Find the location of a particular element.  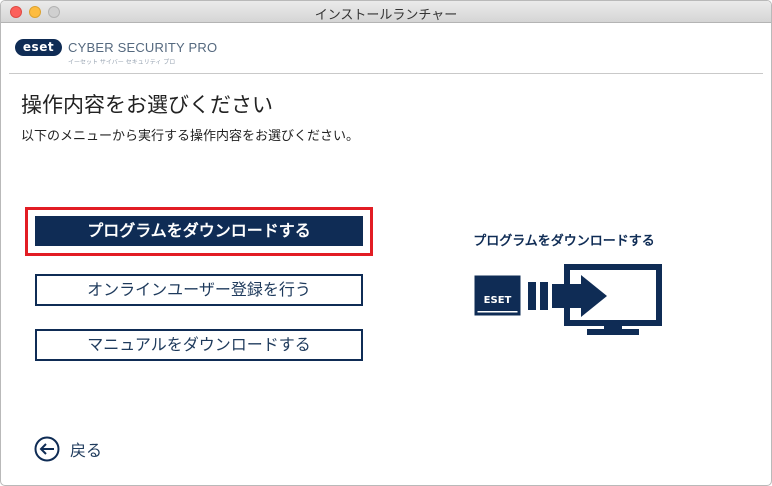

header-divider is located at coordinates (386, 73).